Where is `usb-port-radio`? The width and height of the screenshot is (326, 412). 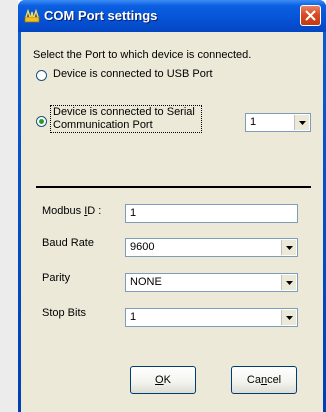
usb-port-radio is located at coordinates (41, 75).